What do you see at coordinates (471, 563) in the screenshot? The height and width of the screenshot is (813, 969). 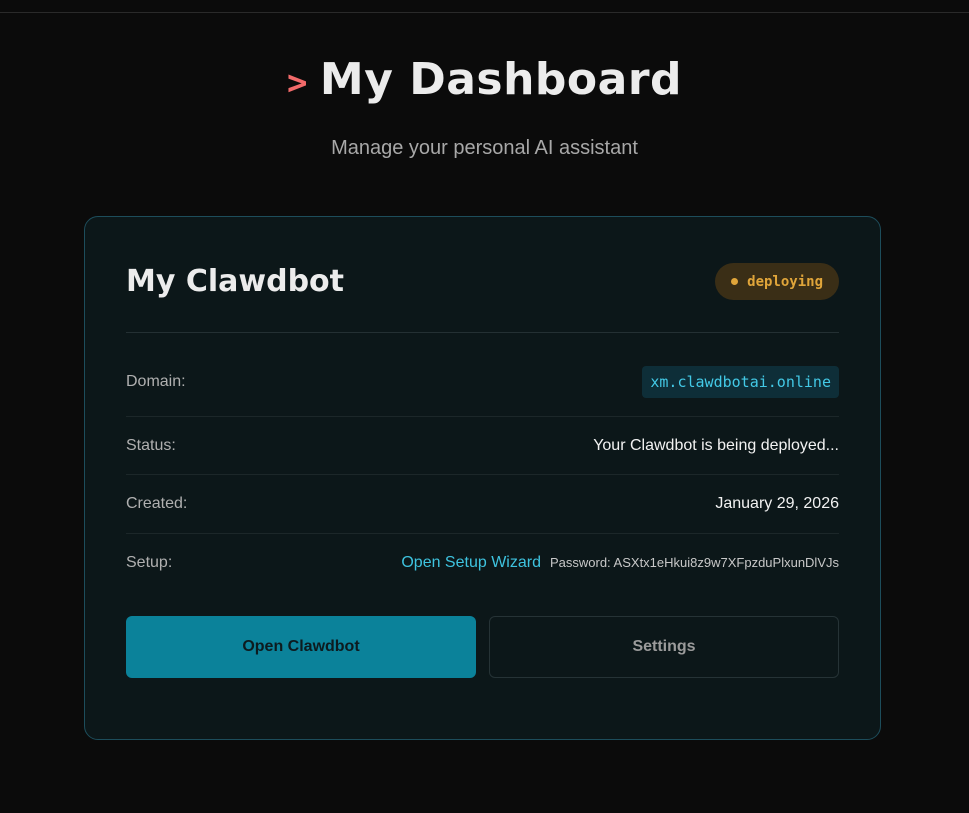 I see `open-setup-wizard-link: Open Setup Wizard` at bounding box center [471, 563].